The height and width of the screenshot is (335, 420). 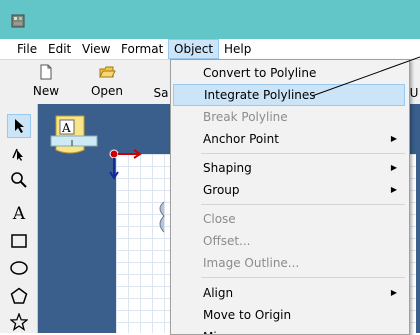 What do you see at coordinates (75, 137) in the screenshot?
I see `text-object-icon: A` at bounding box center [75, 137].